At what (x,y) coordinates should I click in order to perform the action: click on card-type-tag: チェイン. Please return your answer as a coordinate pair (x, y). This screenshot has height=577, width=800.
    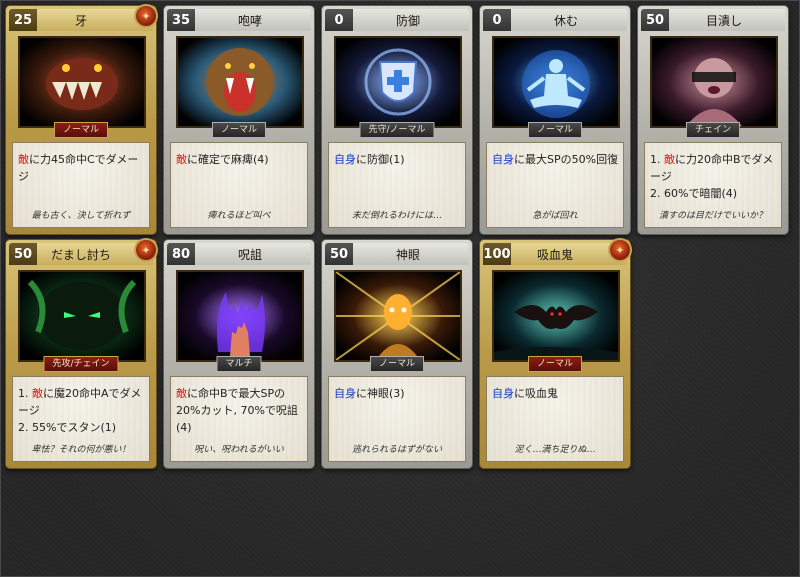
    Looking at the image, I should click on (713, 130).